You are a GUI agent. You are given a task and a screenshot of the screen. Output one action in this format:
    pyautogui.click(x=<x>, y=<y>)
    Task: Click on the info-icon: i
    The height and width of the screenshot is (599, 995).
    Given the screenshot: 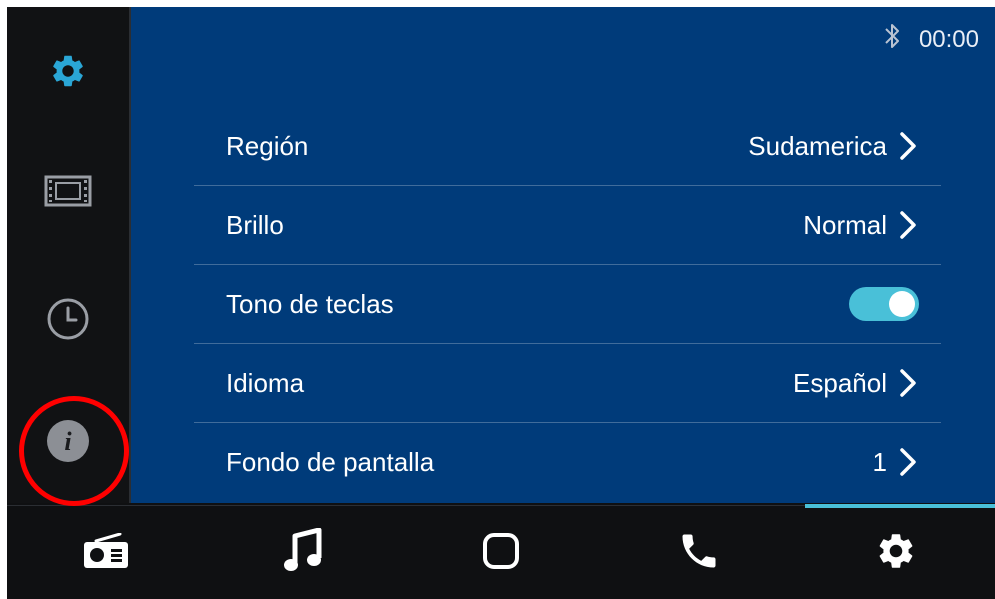 What is the action you would take?
    pyautogui.click(x=68, y=441)
    